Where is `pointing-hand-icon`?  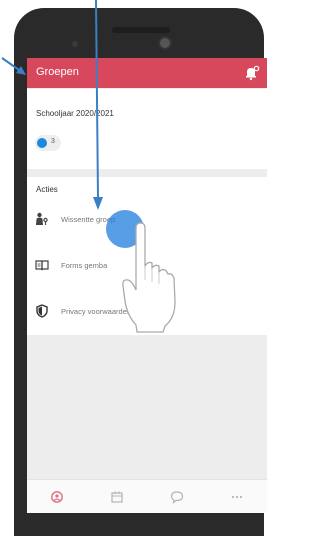 pointing-hand-icon is located at coordinates (149, 277).